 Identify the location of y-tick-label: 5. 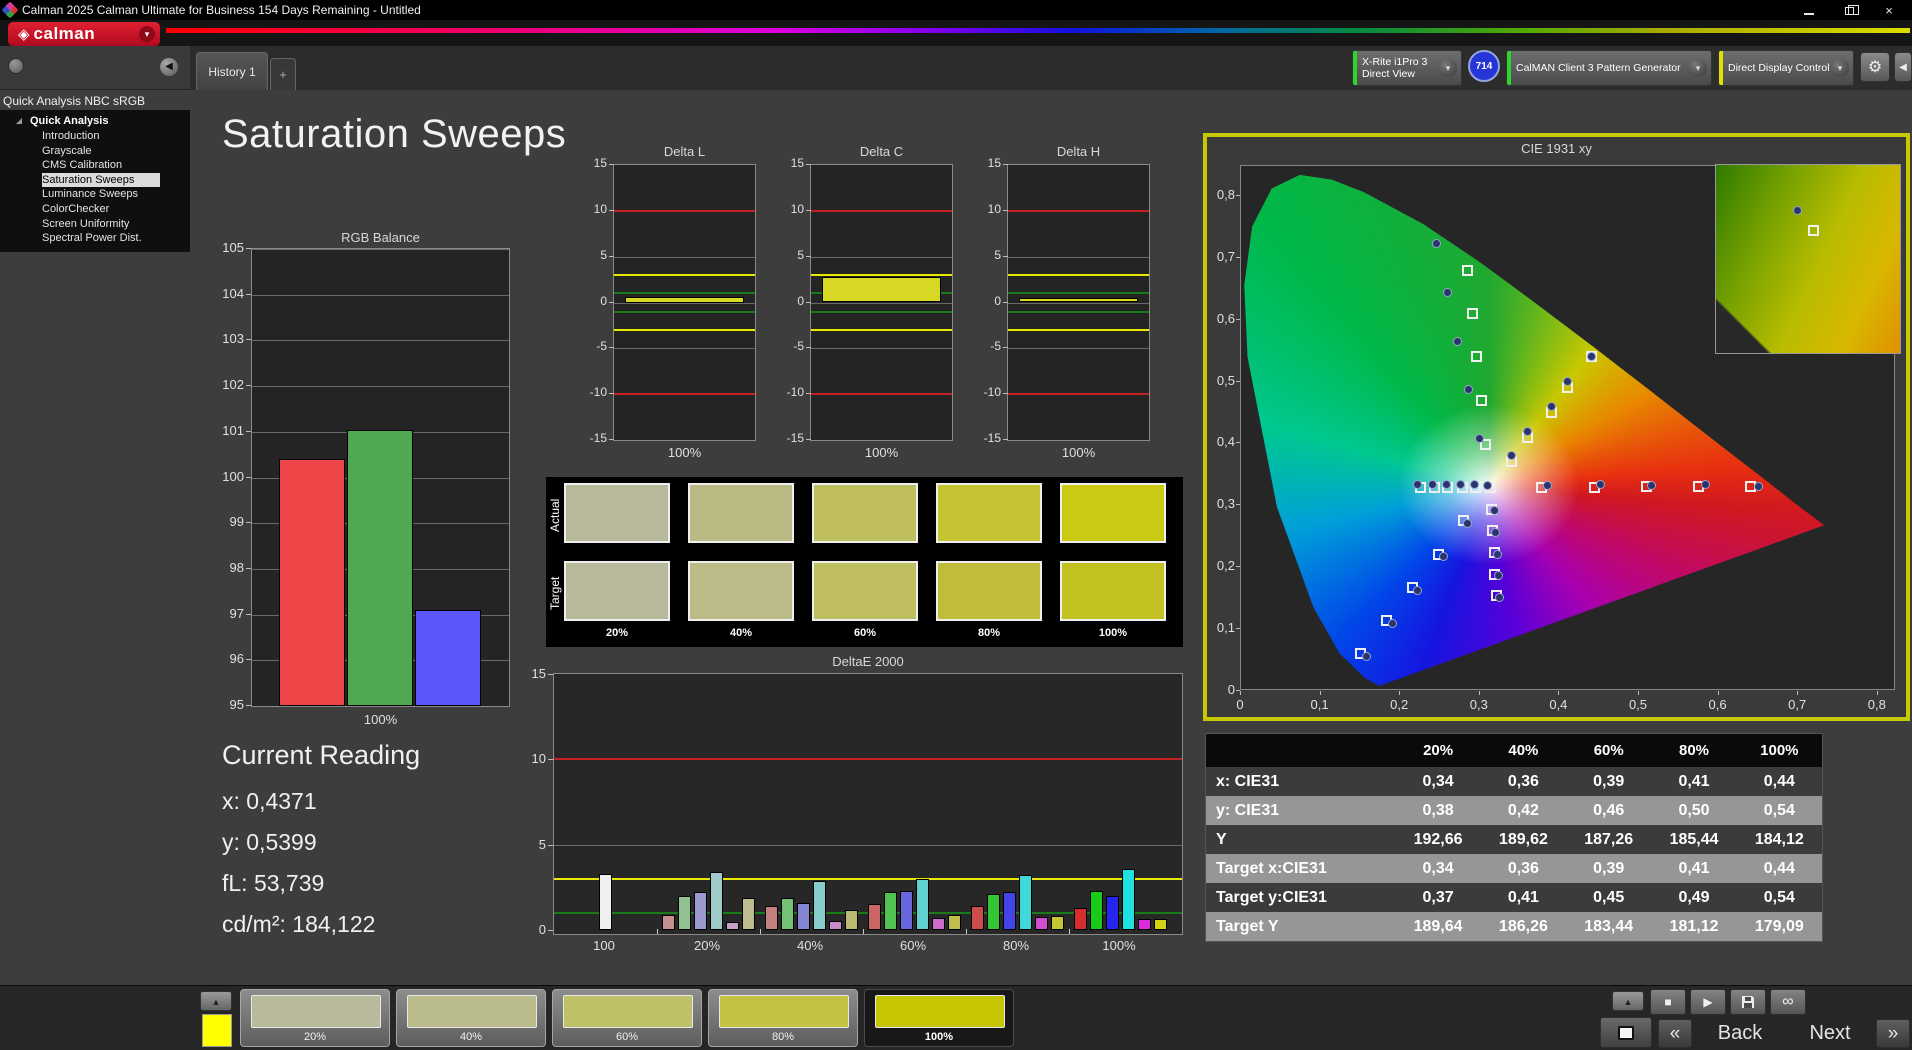
(603, 254).